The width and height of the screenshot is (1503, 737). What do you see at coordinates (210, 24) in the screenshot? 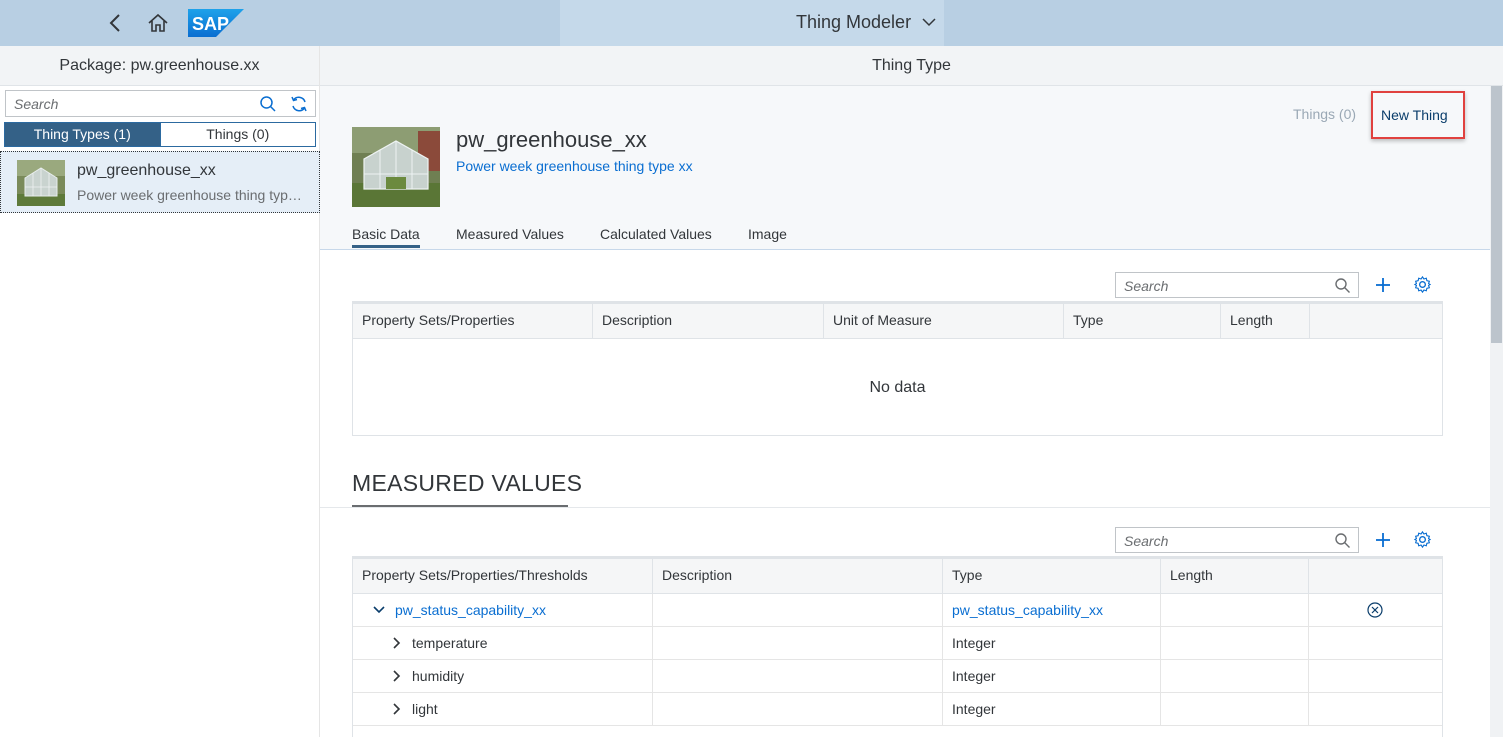
I see `svg-text: SAP` at bounding box center [210, 24].